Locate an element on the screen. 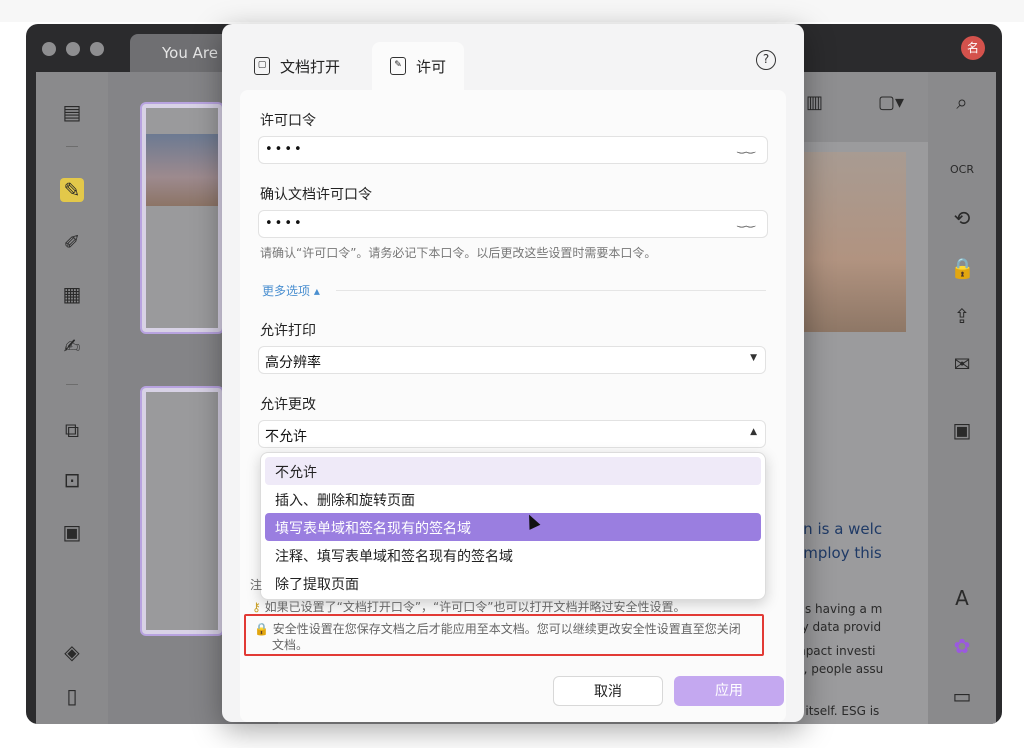  dropdown-option: 不允许 is located at coordinates (513, 471).